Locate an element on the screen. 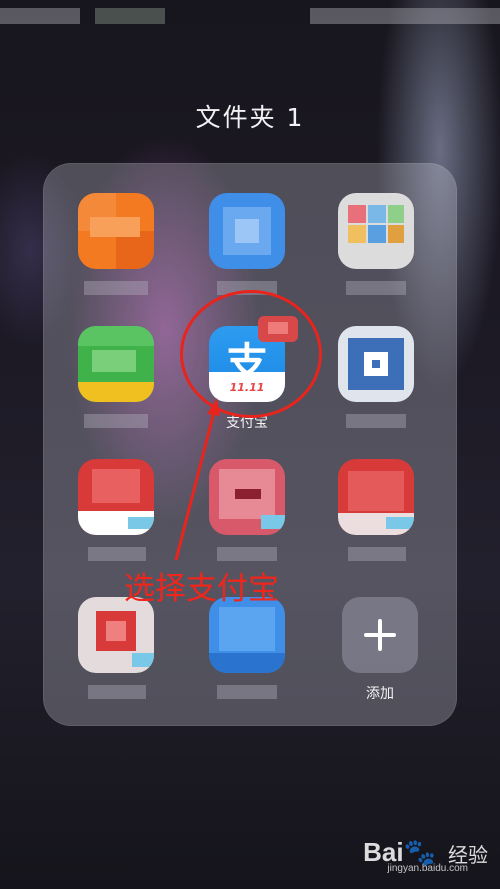 The width and height of the screenshot is (500, 889). pixelated-blue-white-icon is located at coordinates (376, 364).